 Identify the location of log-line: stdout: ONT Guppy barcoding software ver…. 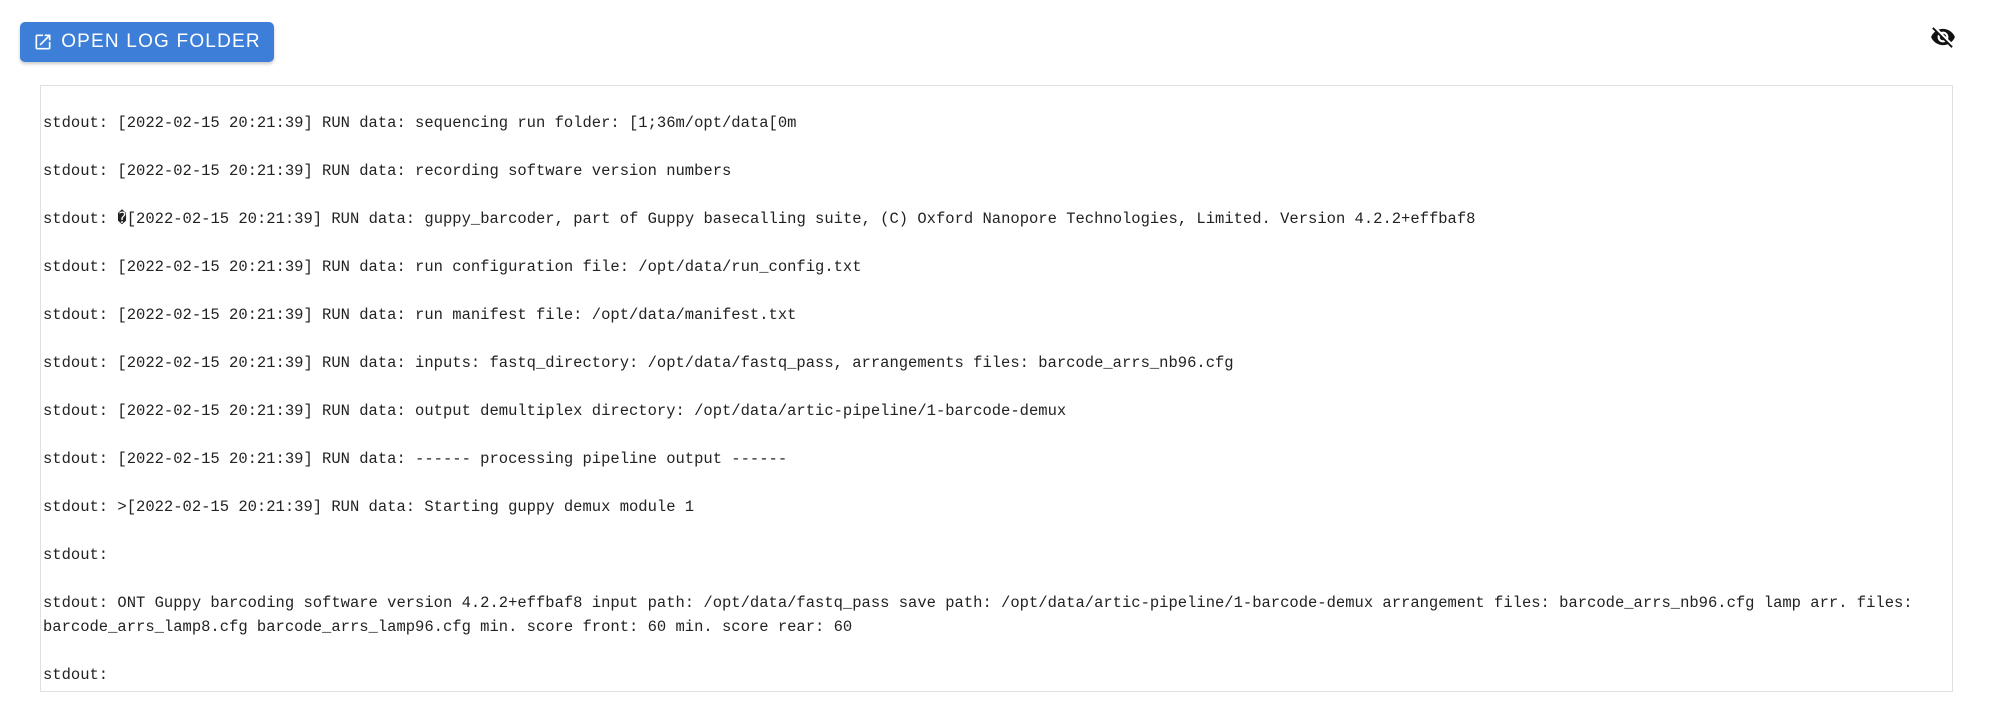
(982, 615).